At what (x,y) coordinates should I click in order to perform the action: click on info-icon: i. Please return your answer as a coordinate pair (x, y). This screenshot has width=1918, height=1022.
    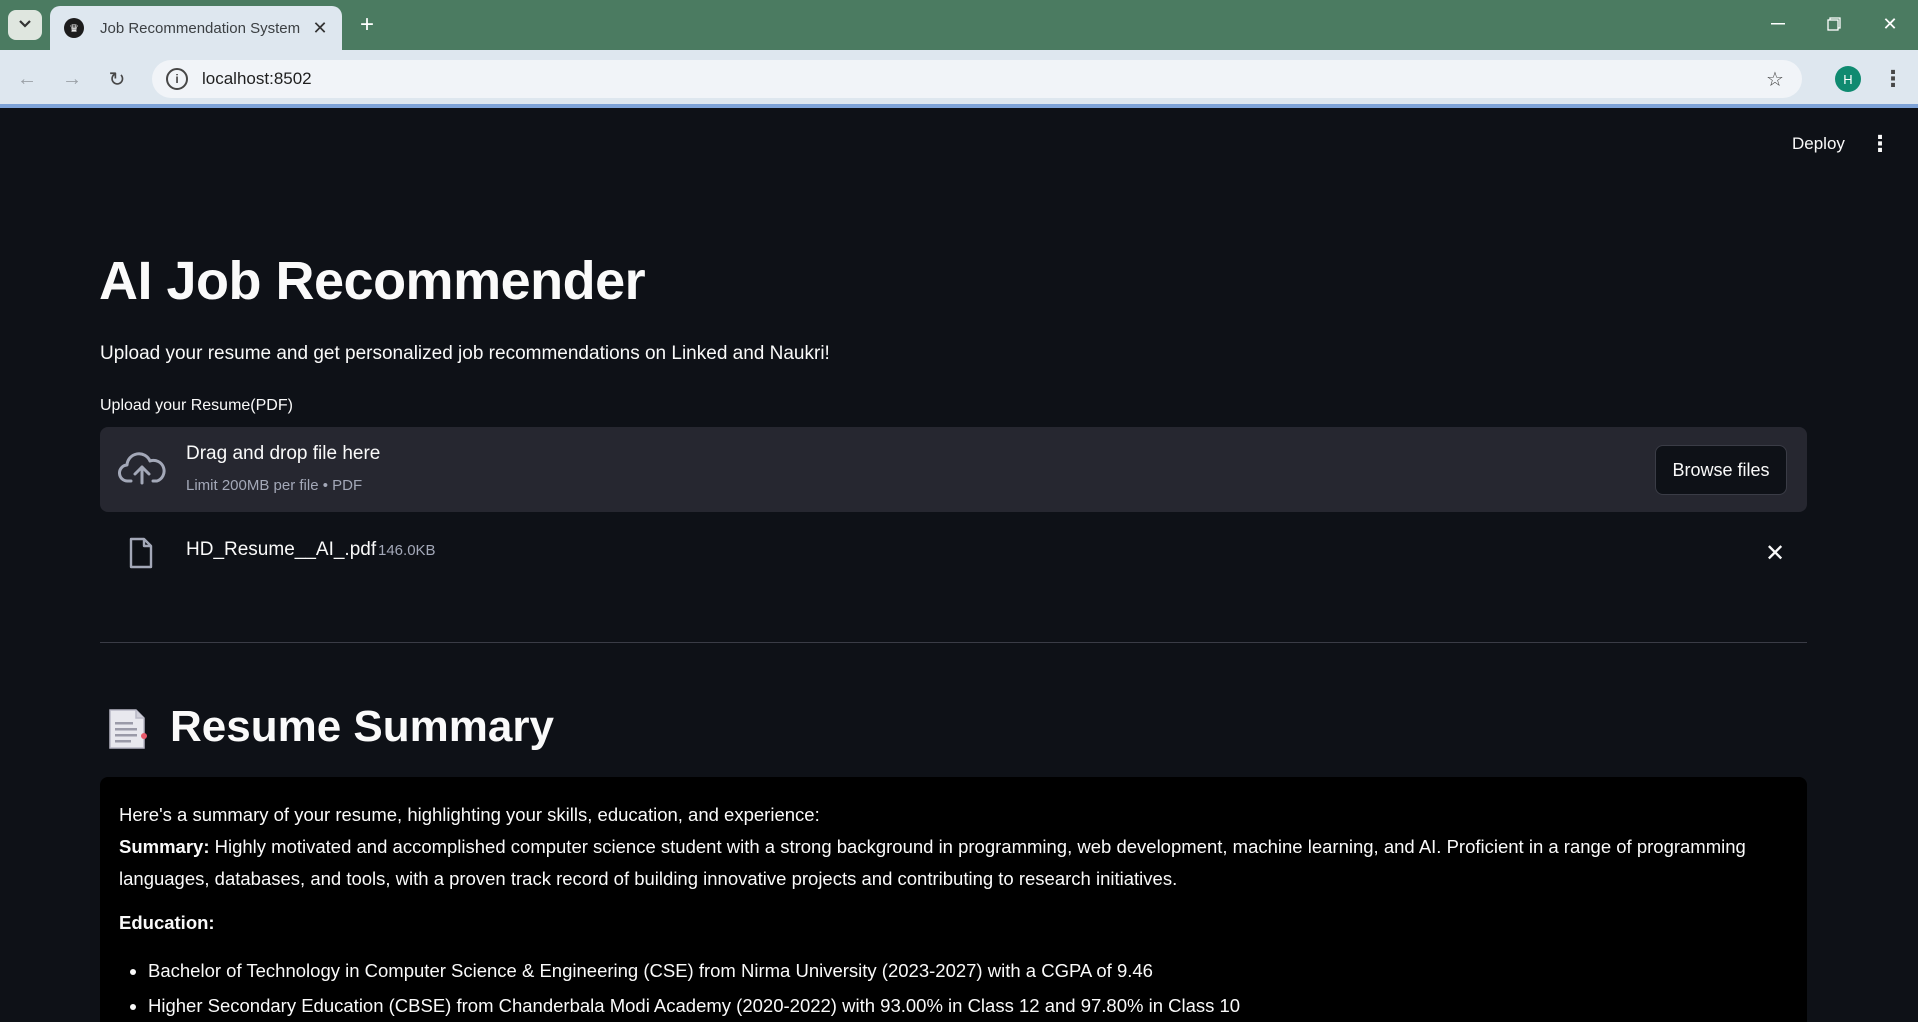
    Looking at the image, I should click on (177, 79).